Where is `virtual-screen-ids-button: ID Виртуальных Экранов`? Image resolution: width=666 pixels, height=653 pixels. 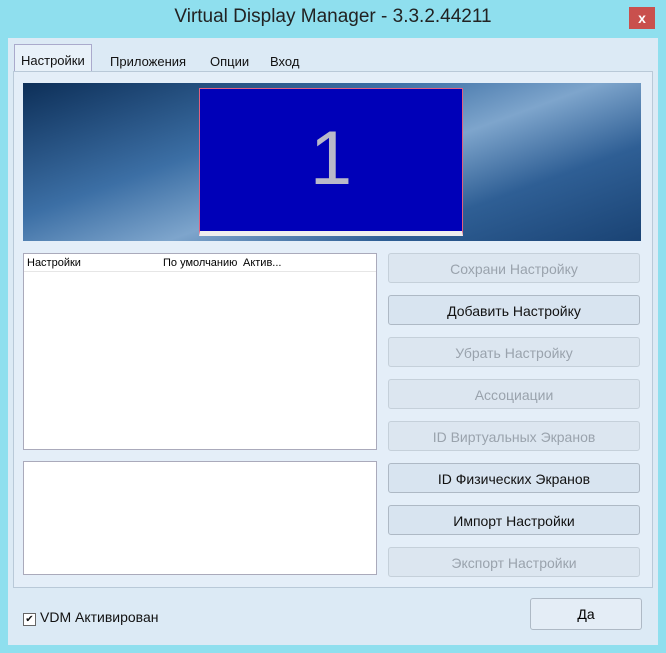
virtual-screen-ids-button: ID Виртуальных Экранов is located at coordinates (514, 436).